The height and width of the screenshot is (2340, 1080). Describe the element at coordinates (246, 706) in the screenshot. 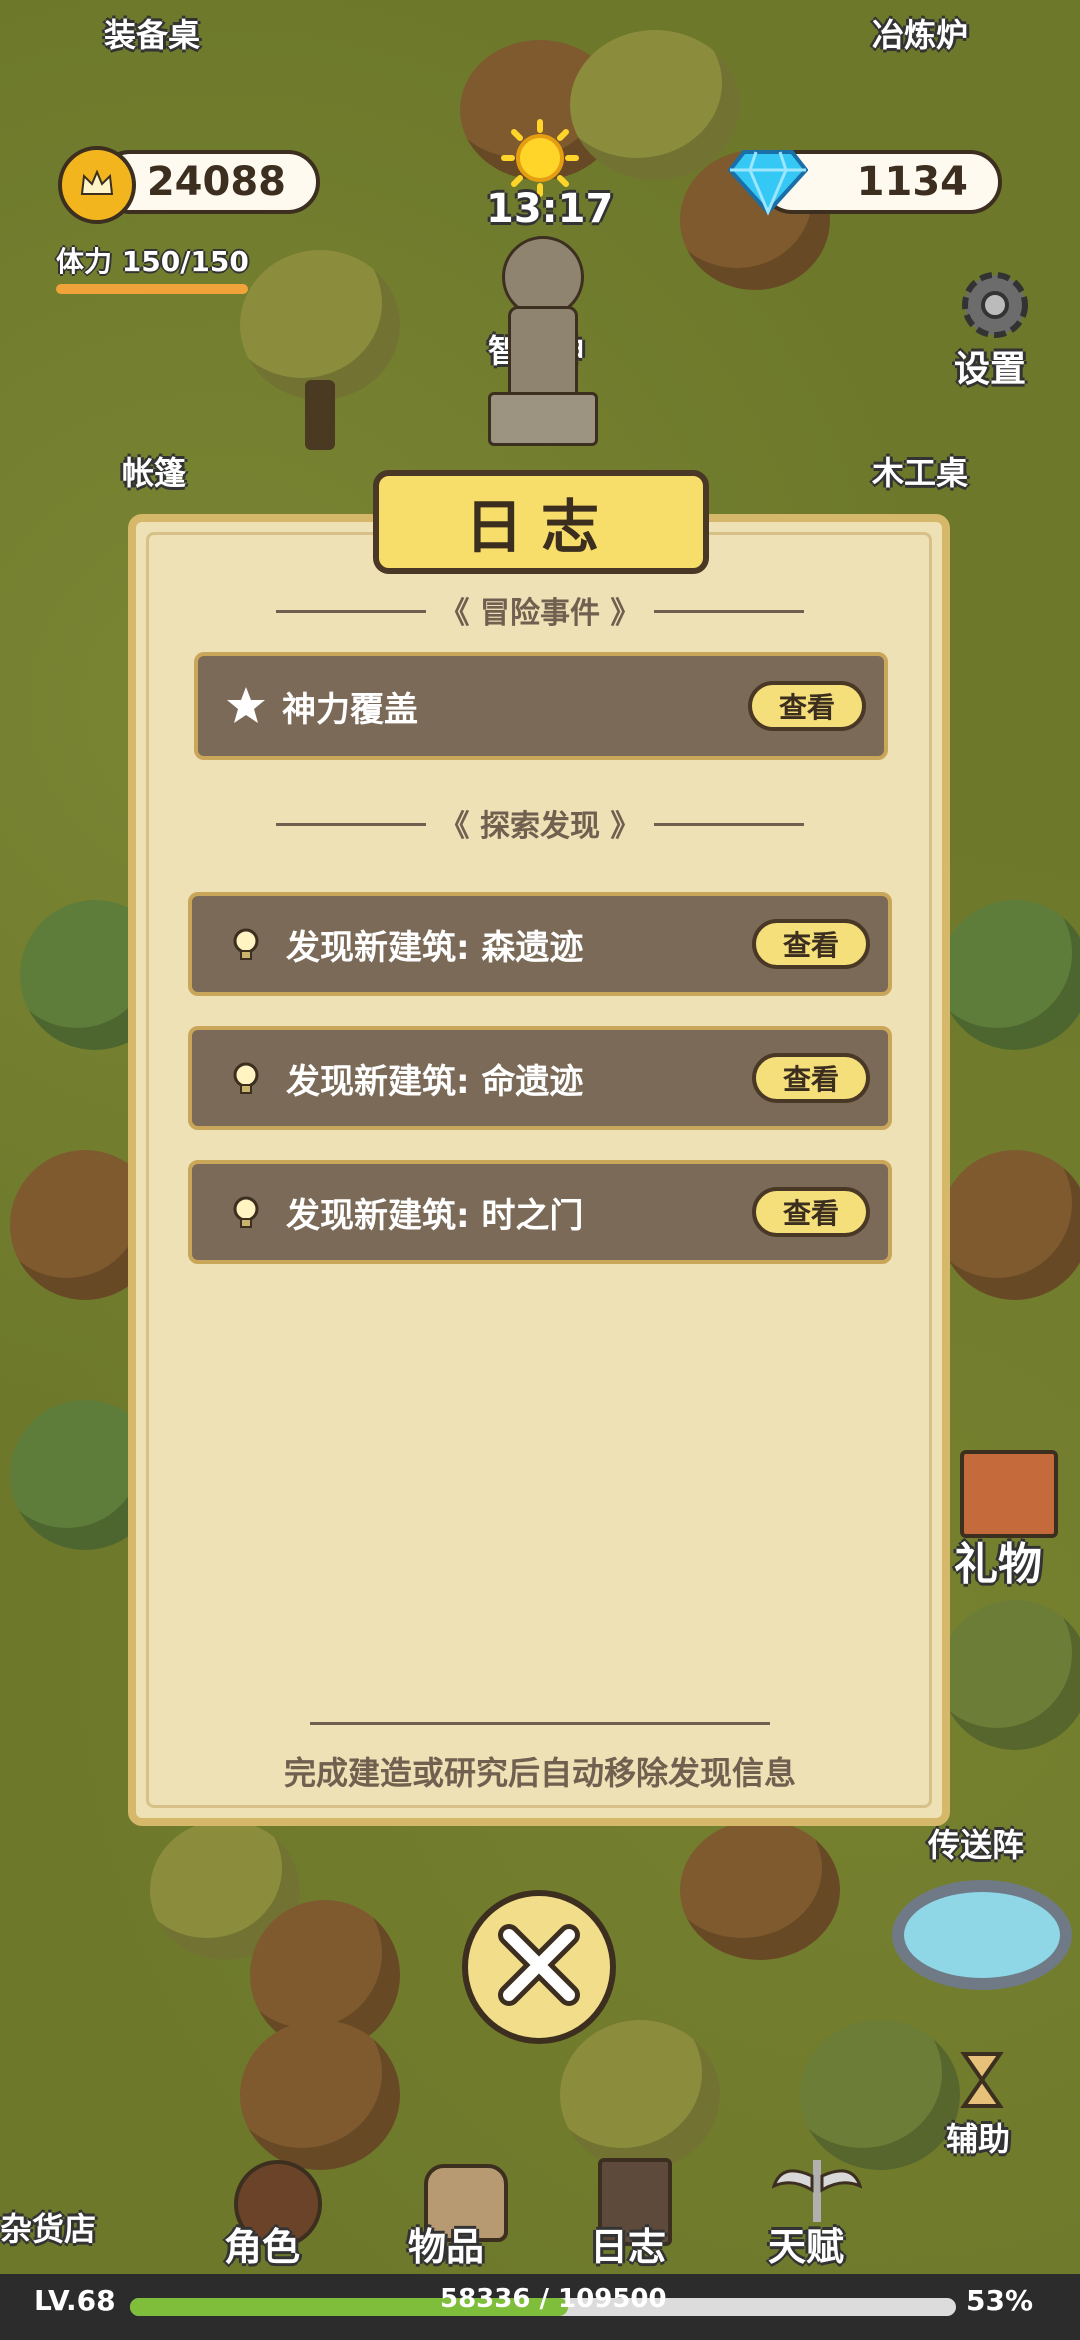

I see `star-icon` at that location.